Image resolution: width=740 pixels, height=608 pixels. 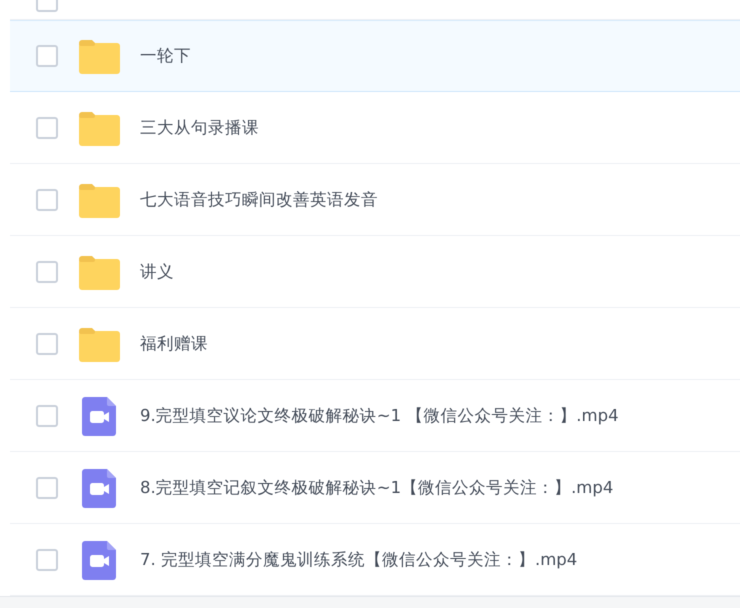 I want to click on file-name: 8.完型填空记叙文终极破解秘诀~1【微信公众号关注：】.mp4, so click(x=377, y=488).